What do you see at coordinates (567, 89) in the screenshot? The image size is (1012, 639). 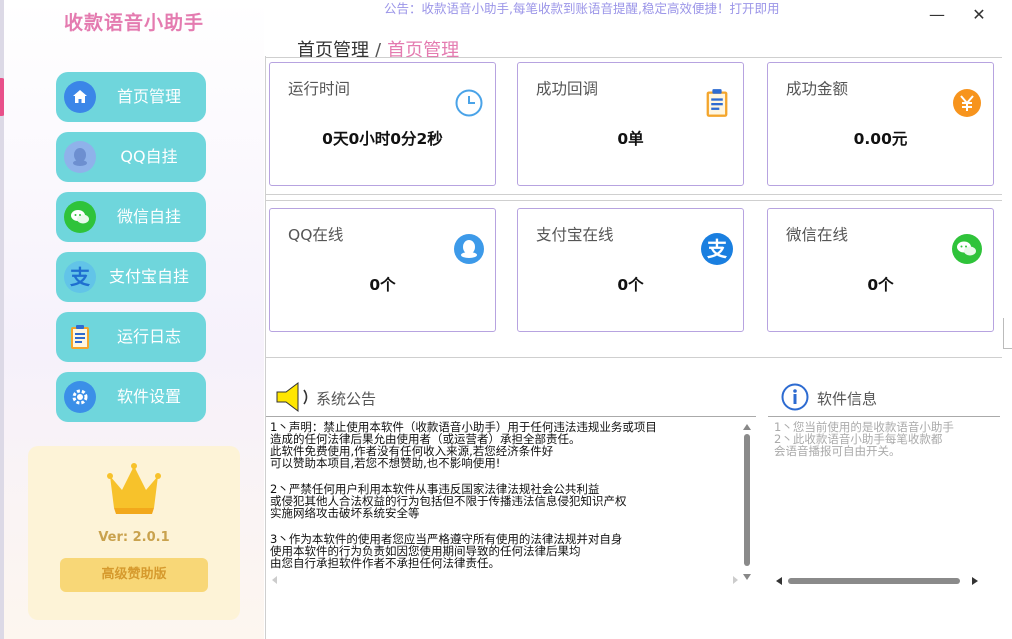 I see `stat-title: 成功回调` at bounding box center [567, 89].